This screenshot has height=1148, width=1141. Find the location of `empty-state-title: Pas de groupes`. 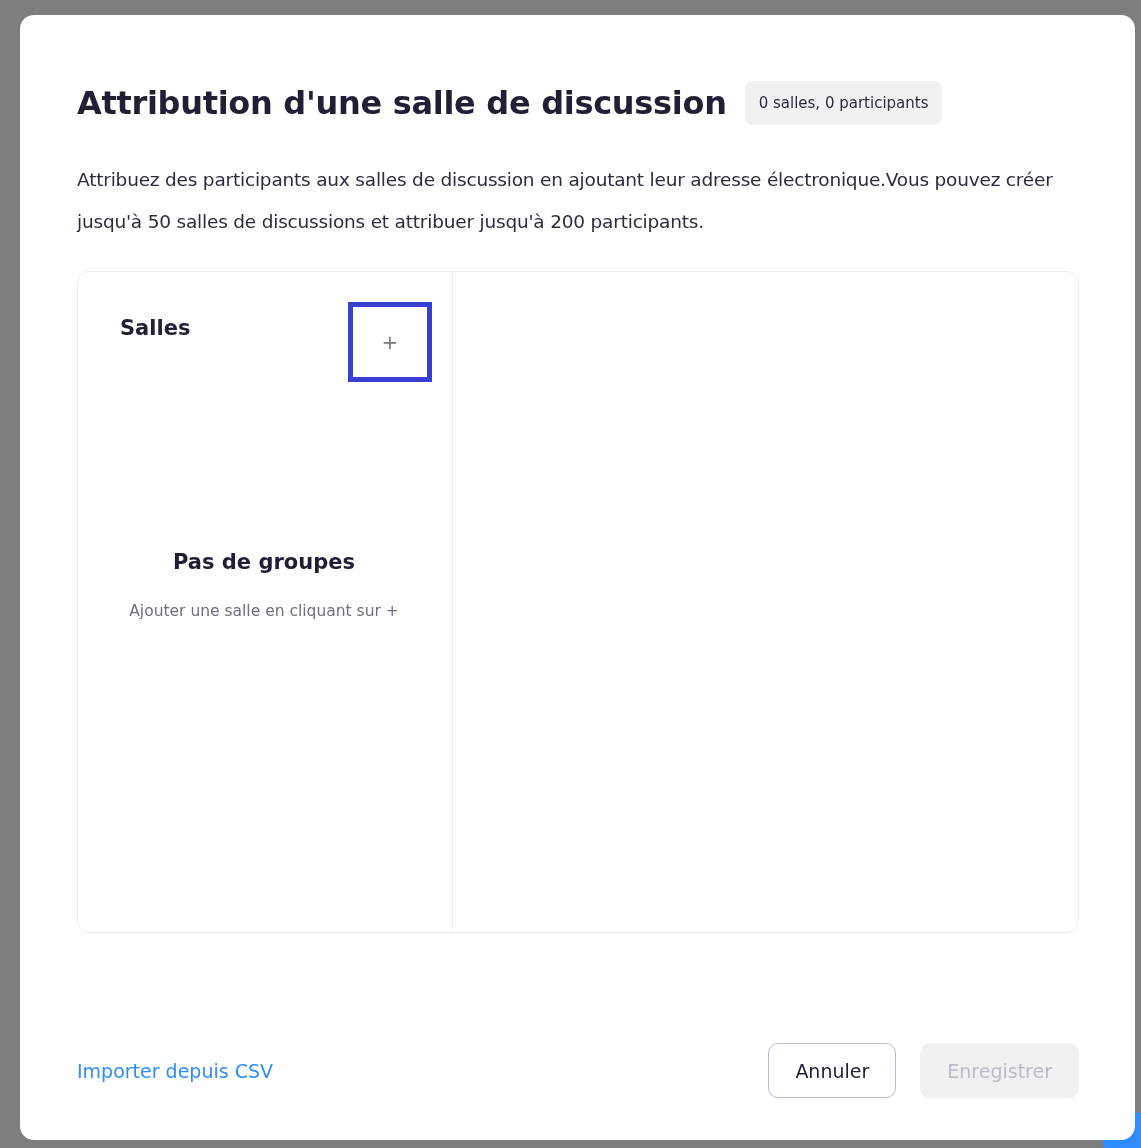

empty-state-title: Pas de groupes is located at coordinates (264, 562).